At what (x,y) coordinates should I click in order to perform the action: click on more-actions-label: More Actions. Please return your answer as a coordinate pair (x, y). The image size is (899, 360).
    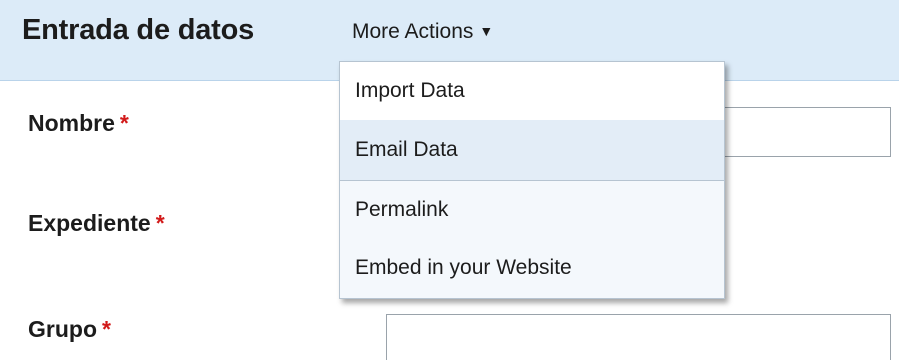
    Looking at the image, I should click on (413, 31).